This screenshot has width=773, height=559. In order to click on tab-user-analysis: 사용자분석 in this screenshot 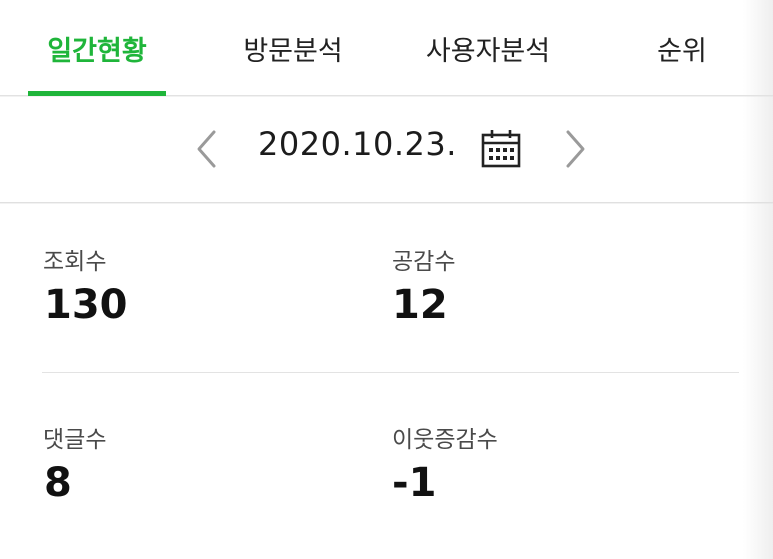, I will do `click(488, 48)`.